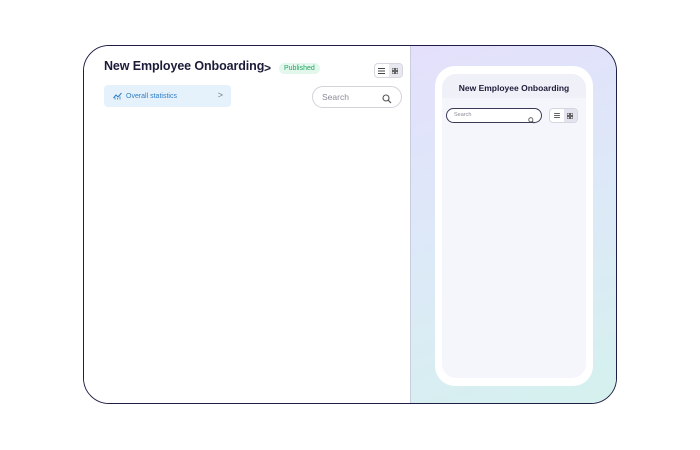 This screenshot has width=700, height=450. I want to click on search-placeholder: Search, so click(335, 97).